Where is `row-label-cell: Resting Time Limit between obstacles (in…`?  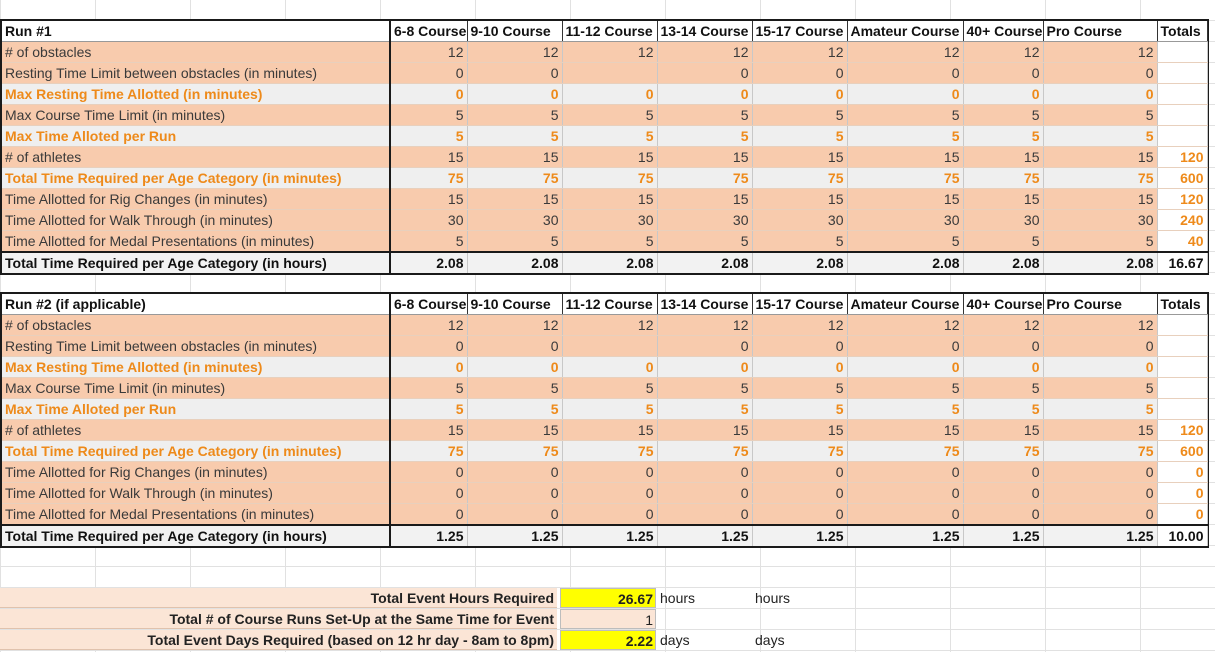
row-label-cell: Resting Time Limit between obstacles (in… is located at coordinates (196, 73).